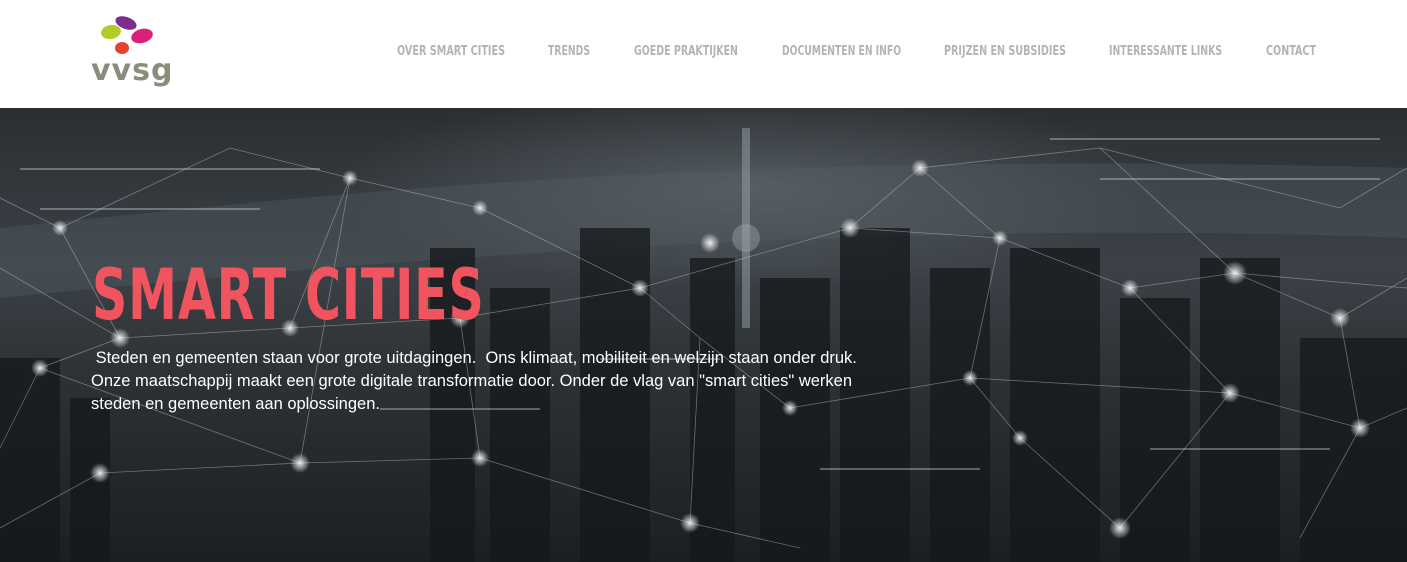  What do you see at coordinates (1165, 51) in the screenshot?
I see `nav-item-interessante-links: INTERESSANTE LINKS` at bounding box center [1165, 51].